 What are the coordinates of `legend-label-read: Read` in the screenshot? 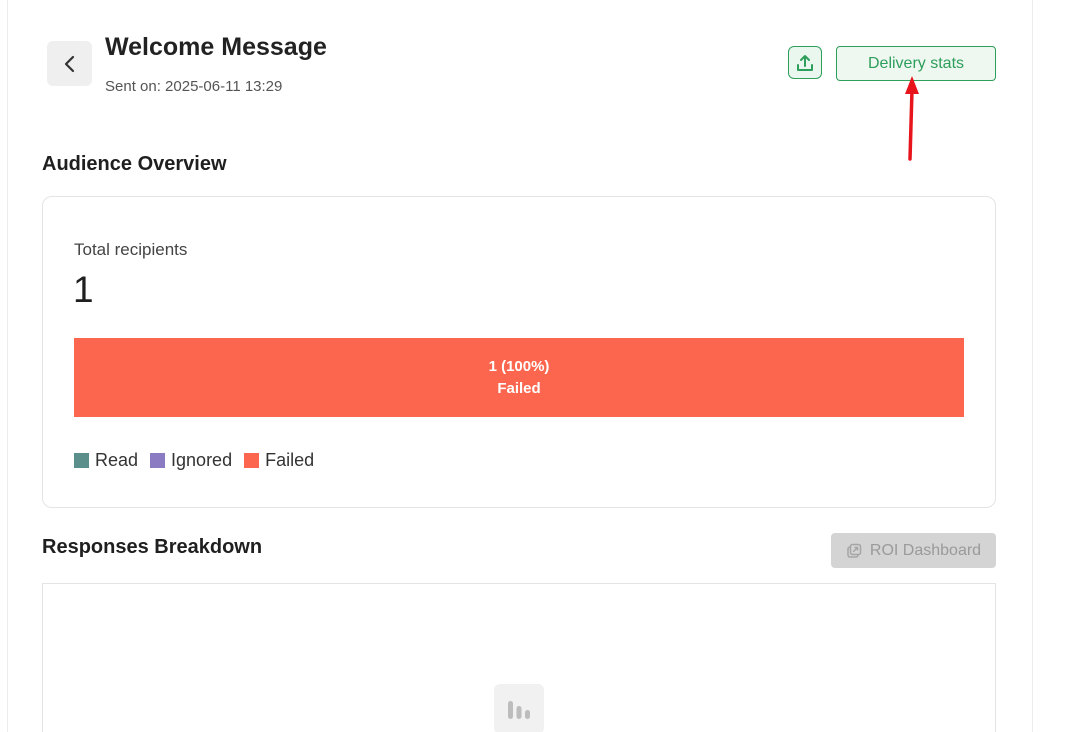 It's located at (117, 460).